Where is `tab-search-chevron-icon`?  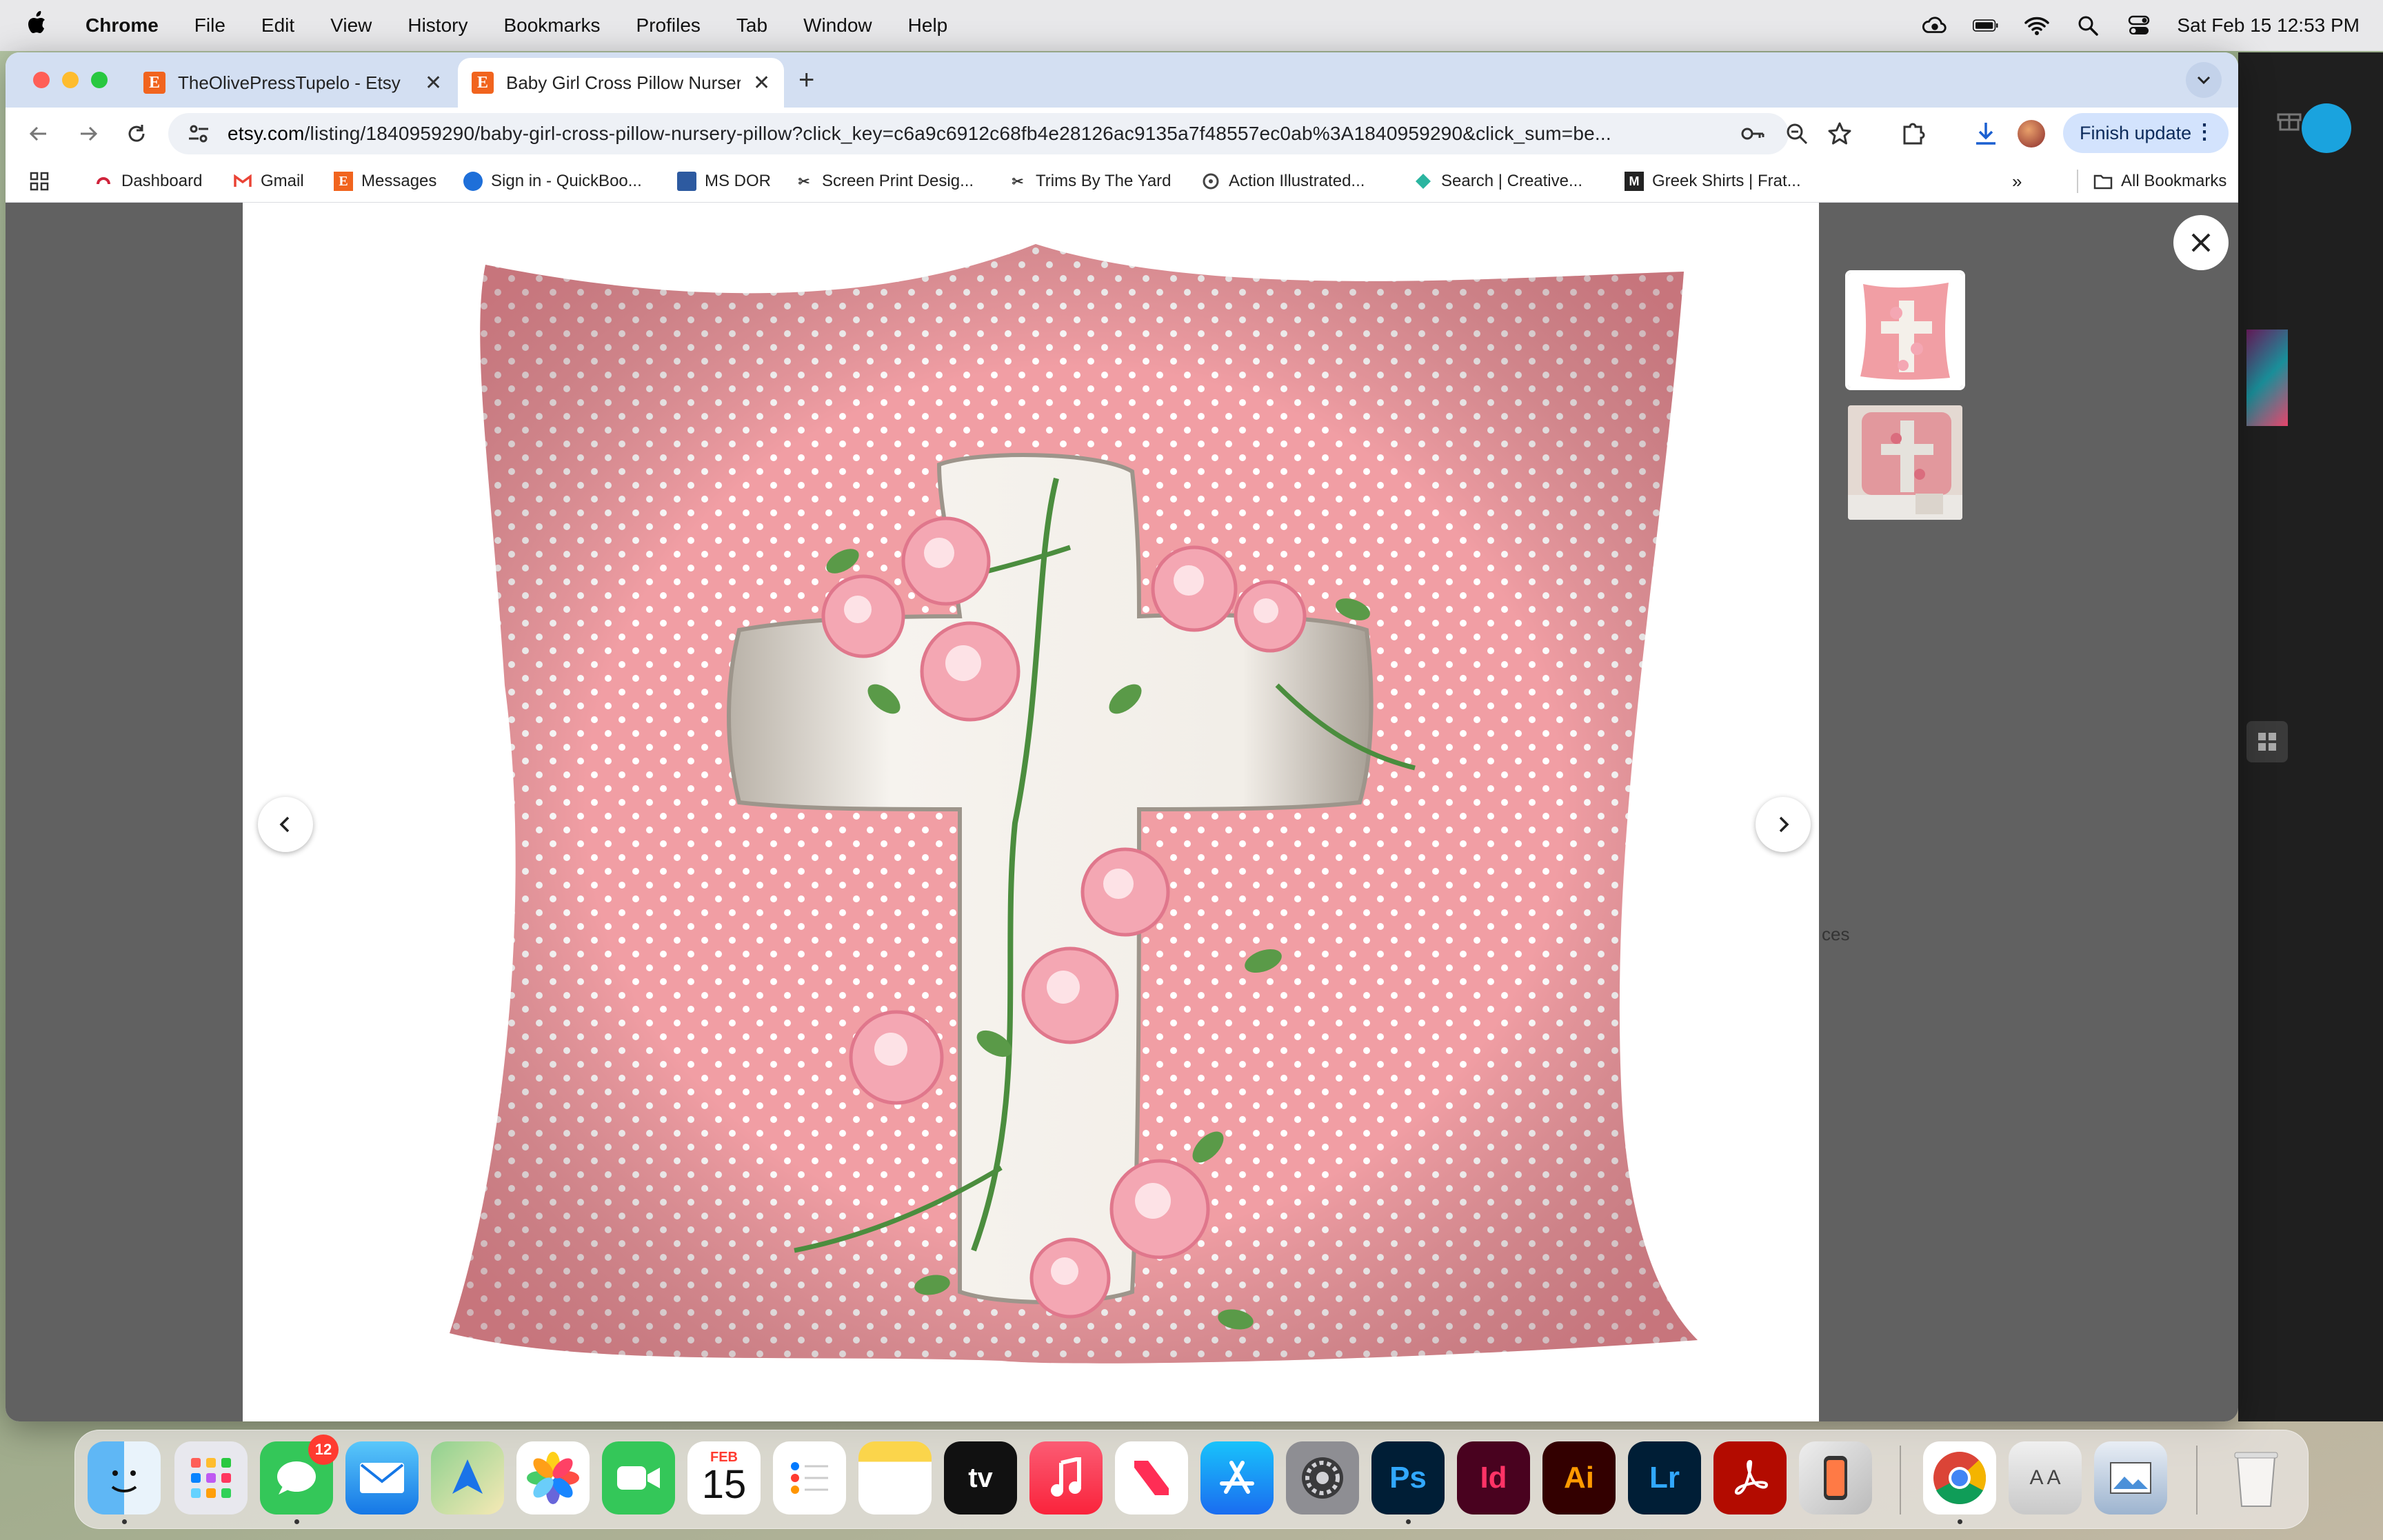
tab-search-chevron-icon is located at coordinates (2204, 80).